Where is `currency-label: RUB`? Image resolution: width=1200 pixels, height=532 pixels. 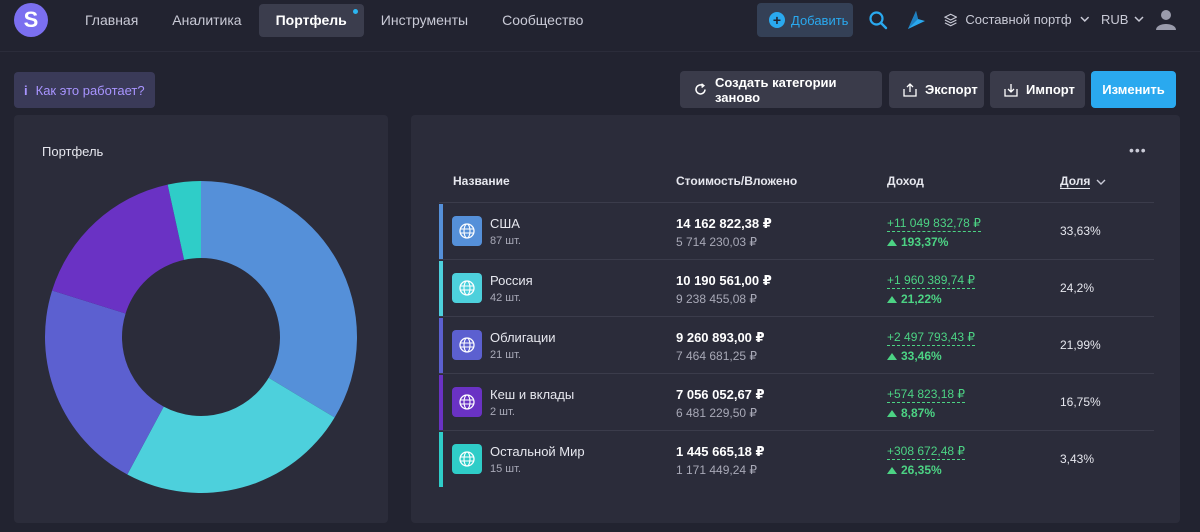 currency-label: RUB is located at coordinates (1115, 19).